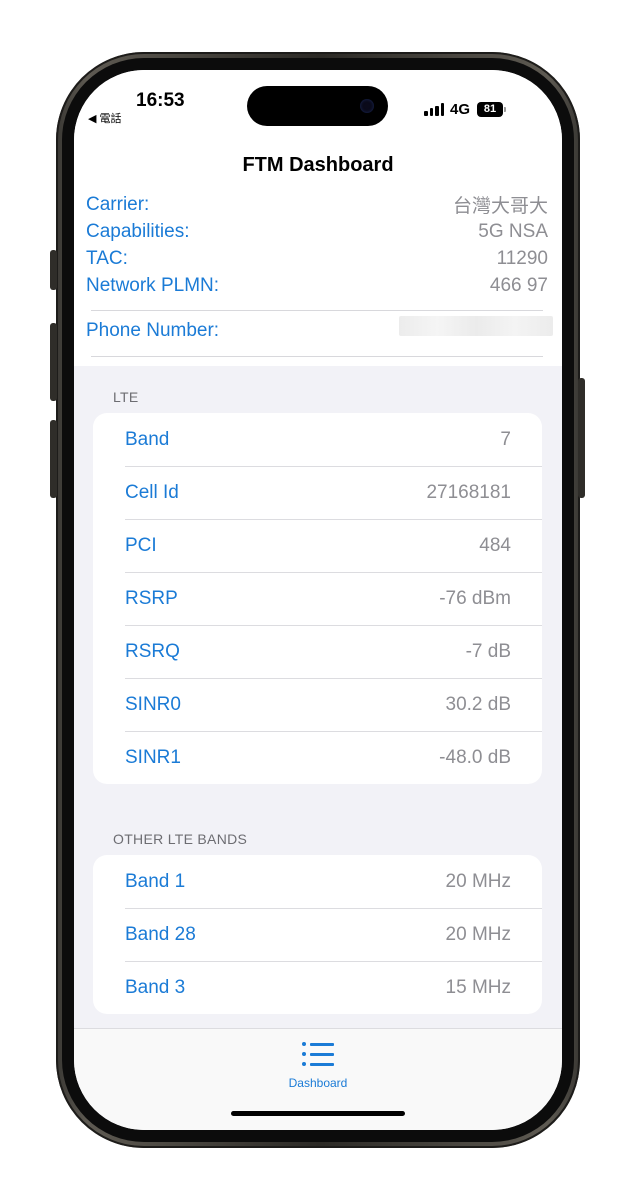  What do you see at coordinates (155, 987) in the screenshot?
I see `row-label: Band 3` at bounding box center [155, 987].